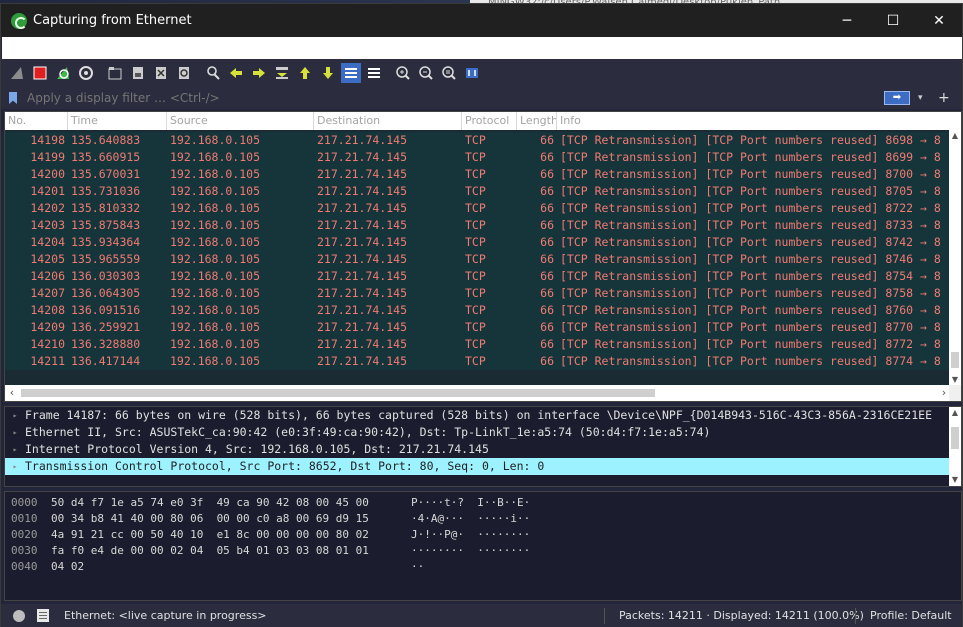 This screenshot has height=627, width=963. Describe the element at coordinates (511, 567) in the screenshot. I see `byte-ascii: ··` at that location.